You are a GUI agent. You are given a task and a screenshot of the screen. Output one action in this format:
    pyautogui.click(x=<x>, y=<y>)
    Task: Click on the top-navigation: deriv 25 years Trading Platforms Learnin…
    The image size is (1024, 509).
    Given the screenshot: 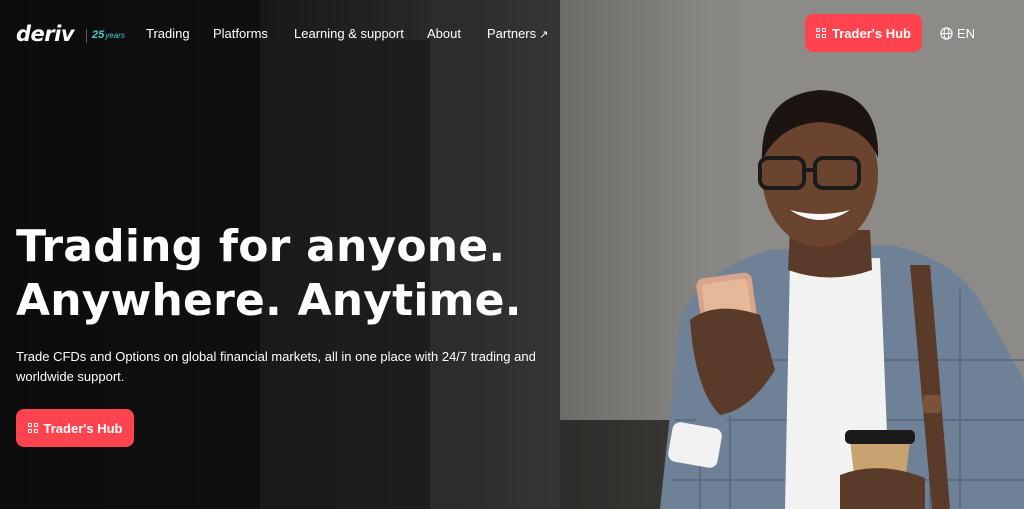 What is the action you would take?
    pyautogui.click(x=512, y=34)
    